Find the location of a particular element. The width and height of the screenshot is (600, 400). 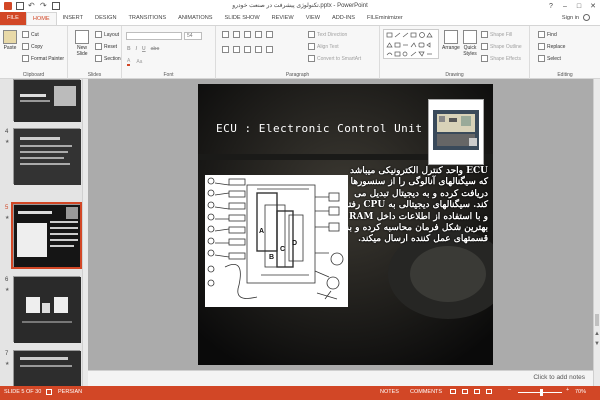

ecu-schematic-image: A B C D is located at coordinates (275, 238).